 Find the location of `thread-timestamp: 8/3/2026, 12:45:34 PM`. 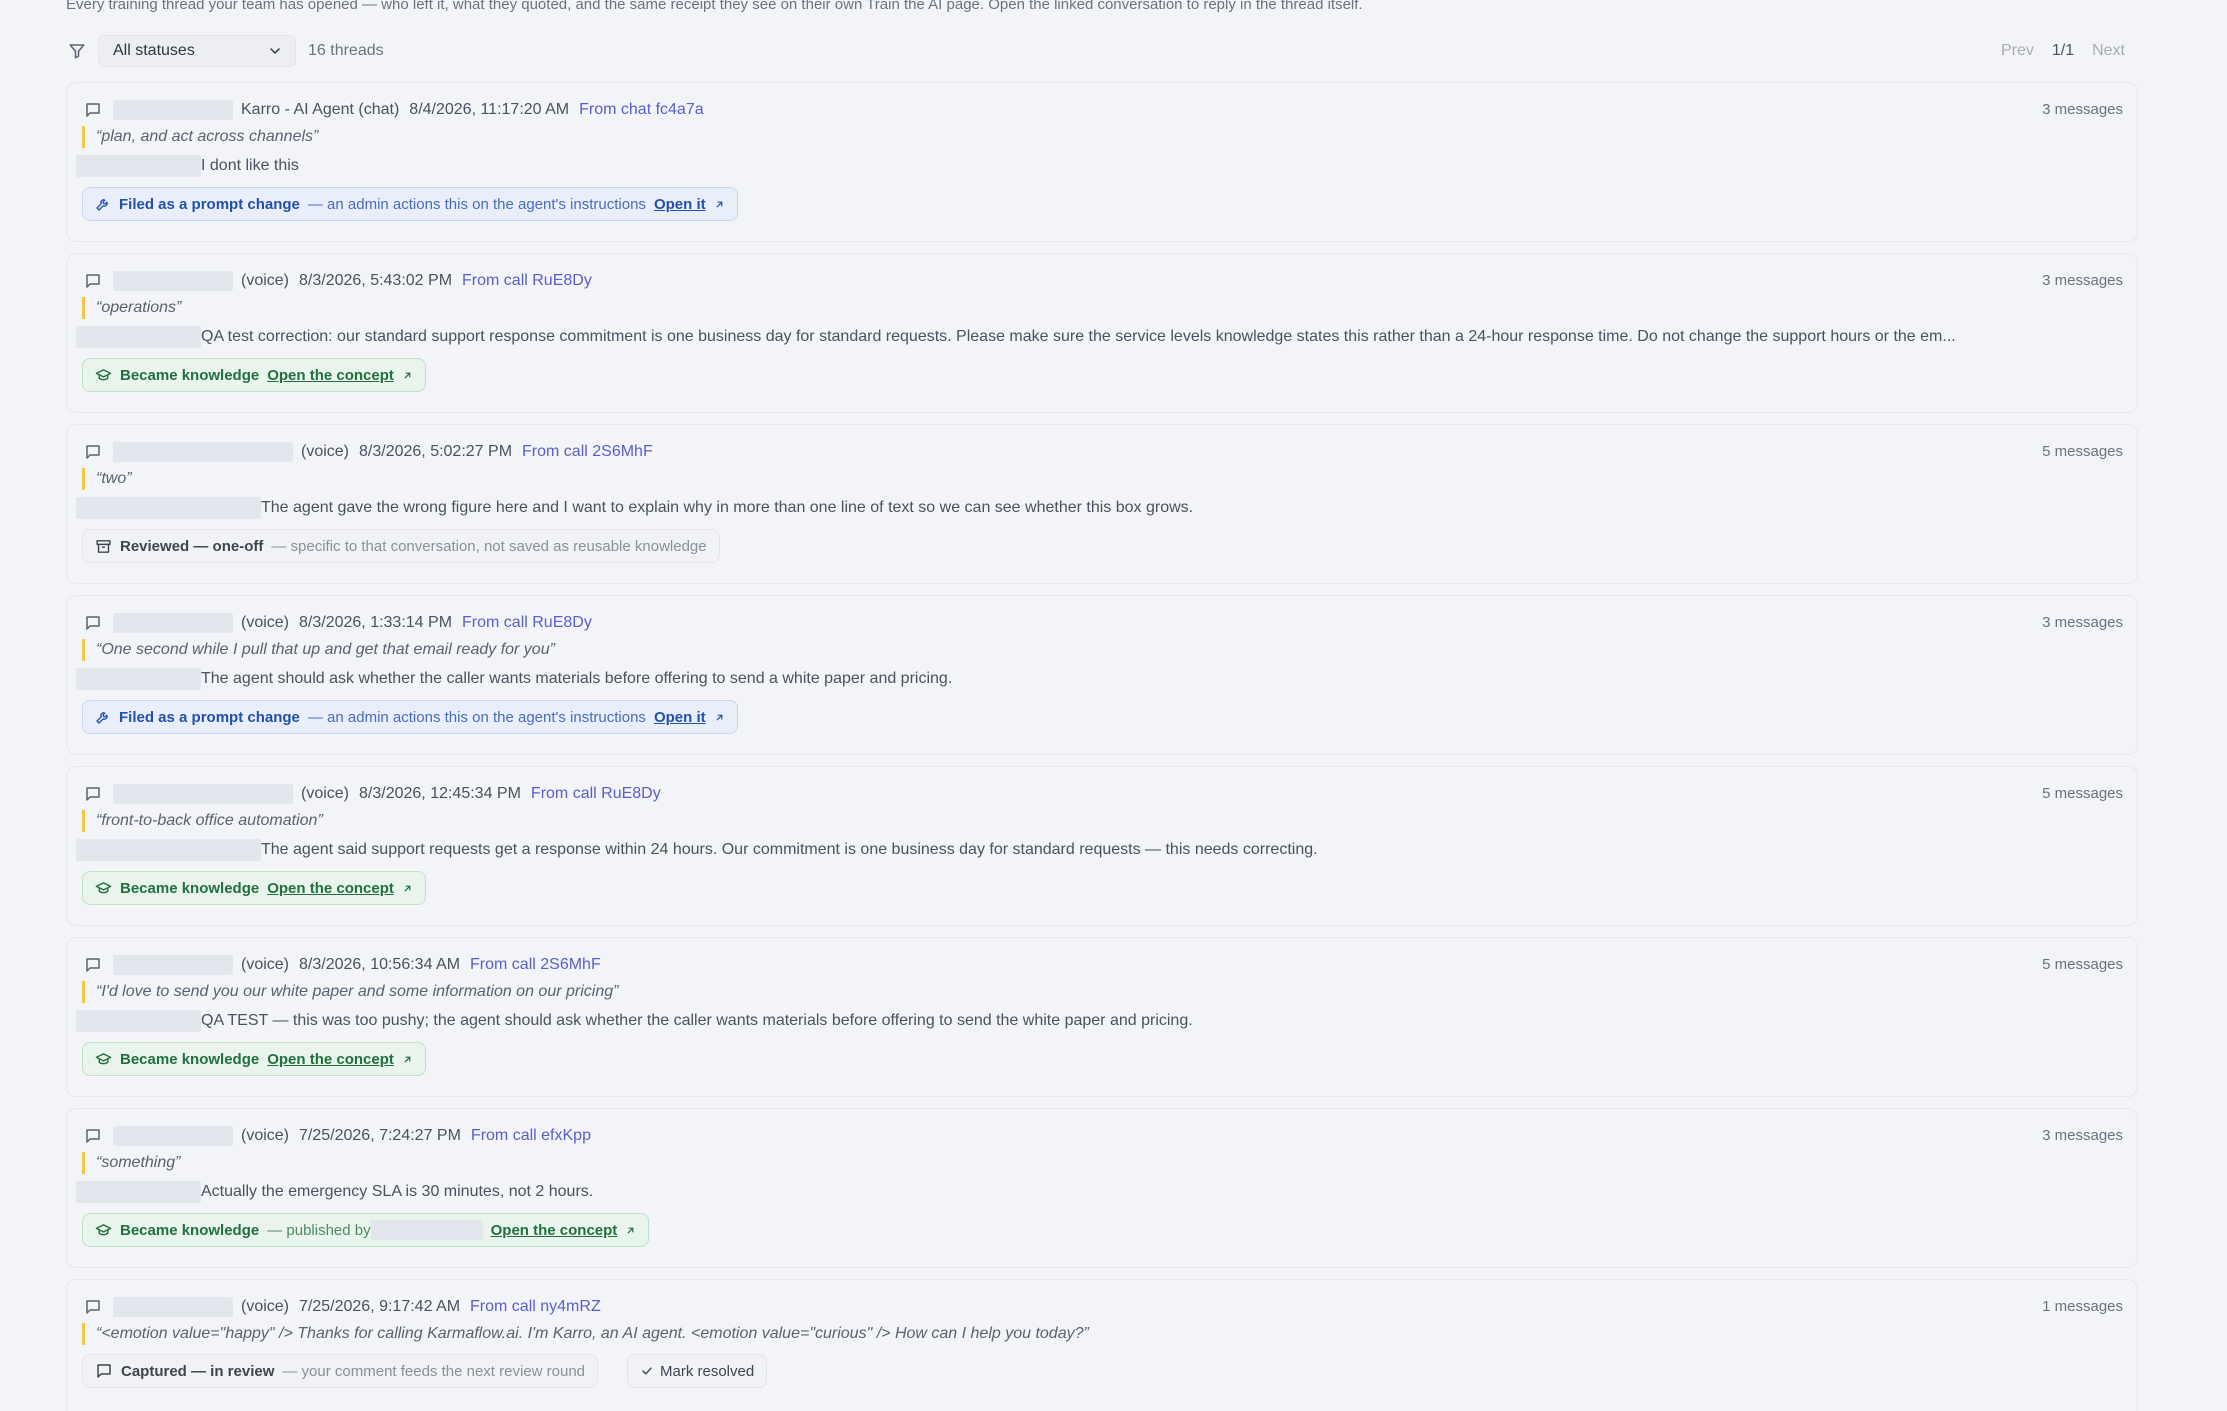

thread-timestamp: 8/3/2026, 12:45:34 PM is located at coordinates (440, 793).